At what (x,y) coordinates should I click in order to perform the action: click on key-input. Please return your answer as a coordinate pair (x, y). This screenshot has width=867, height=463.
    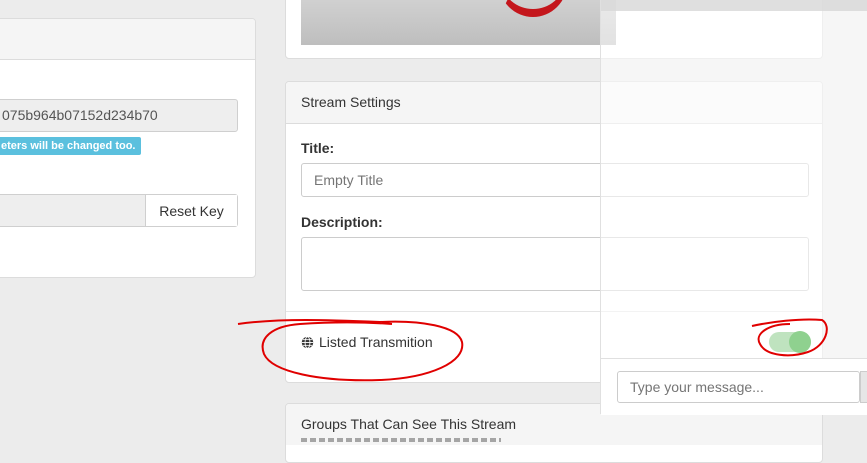
    Looking at the image, I should click on (72, 210).